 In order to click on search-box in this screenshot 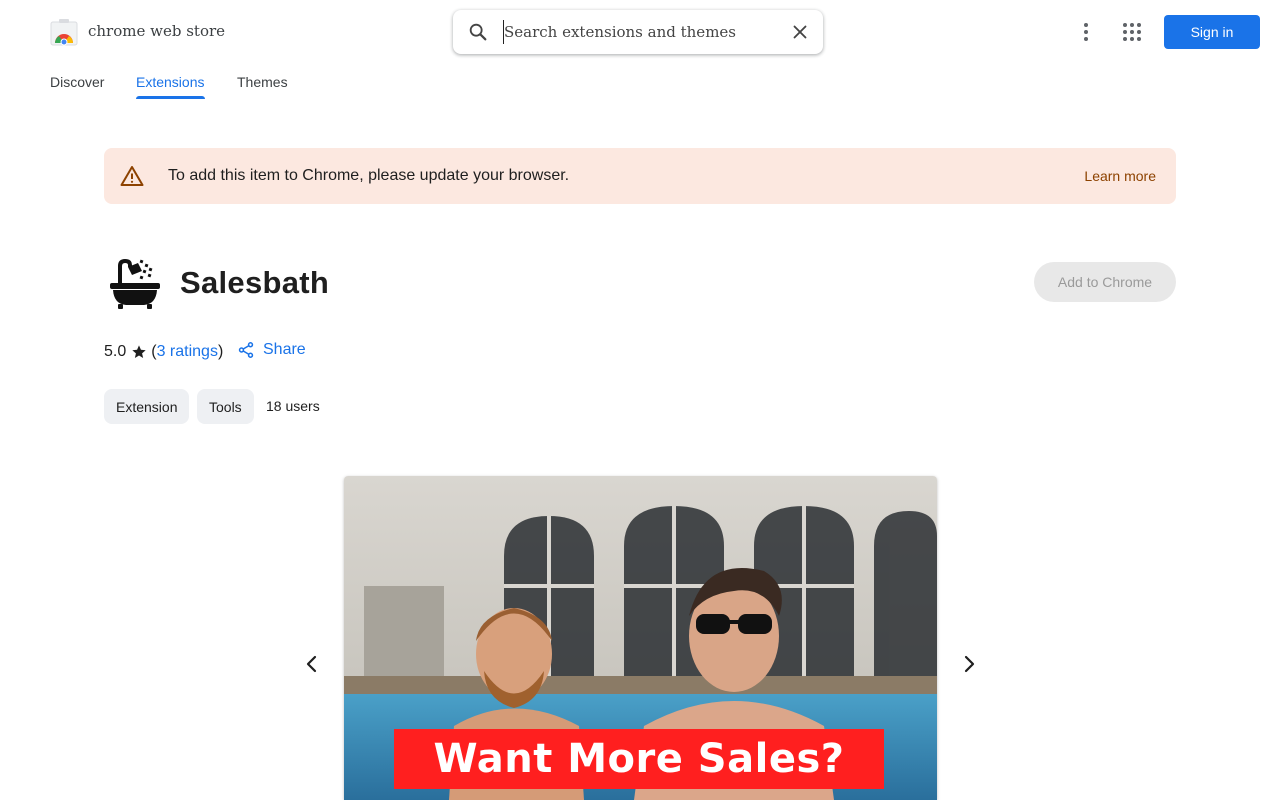, I will do `click(638, 32)`.